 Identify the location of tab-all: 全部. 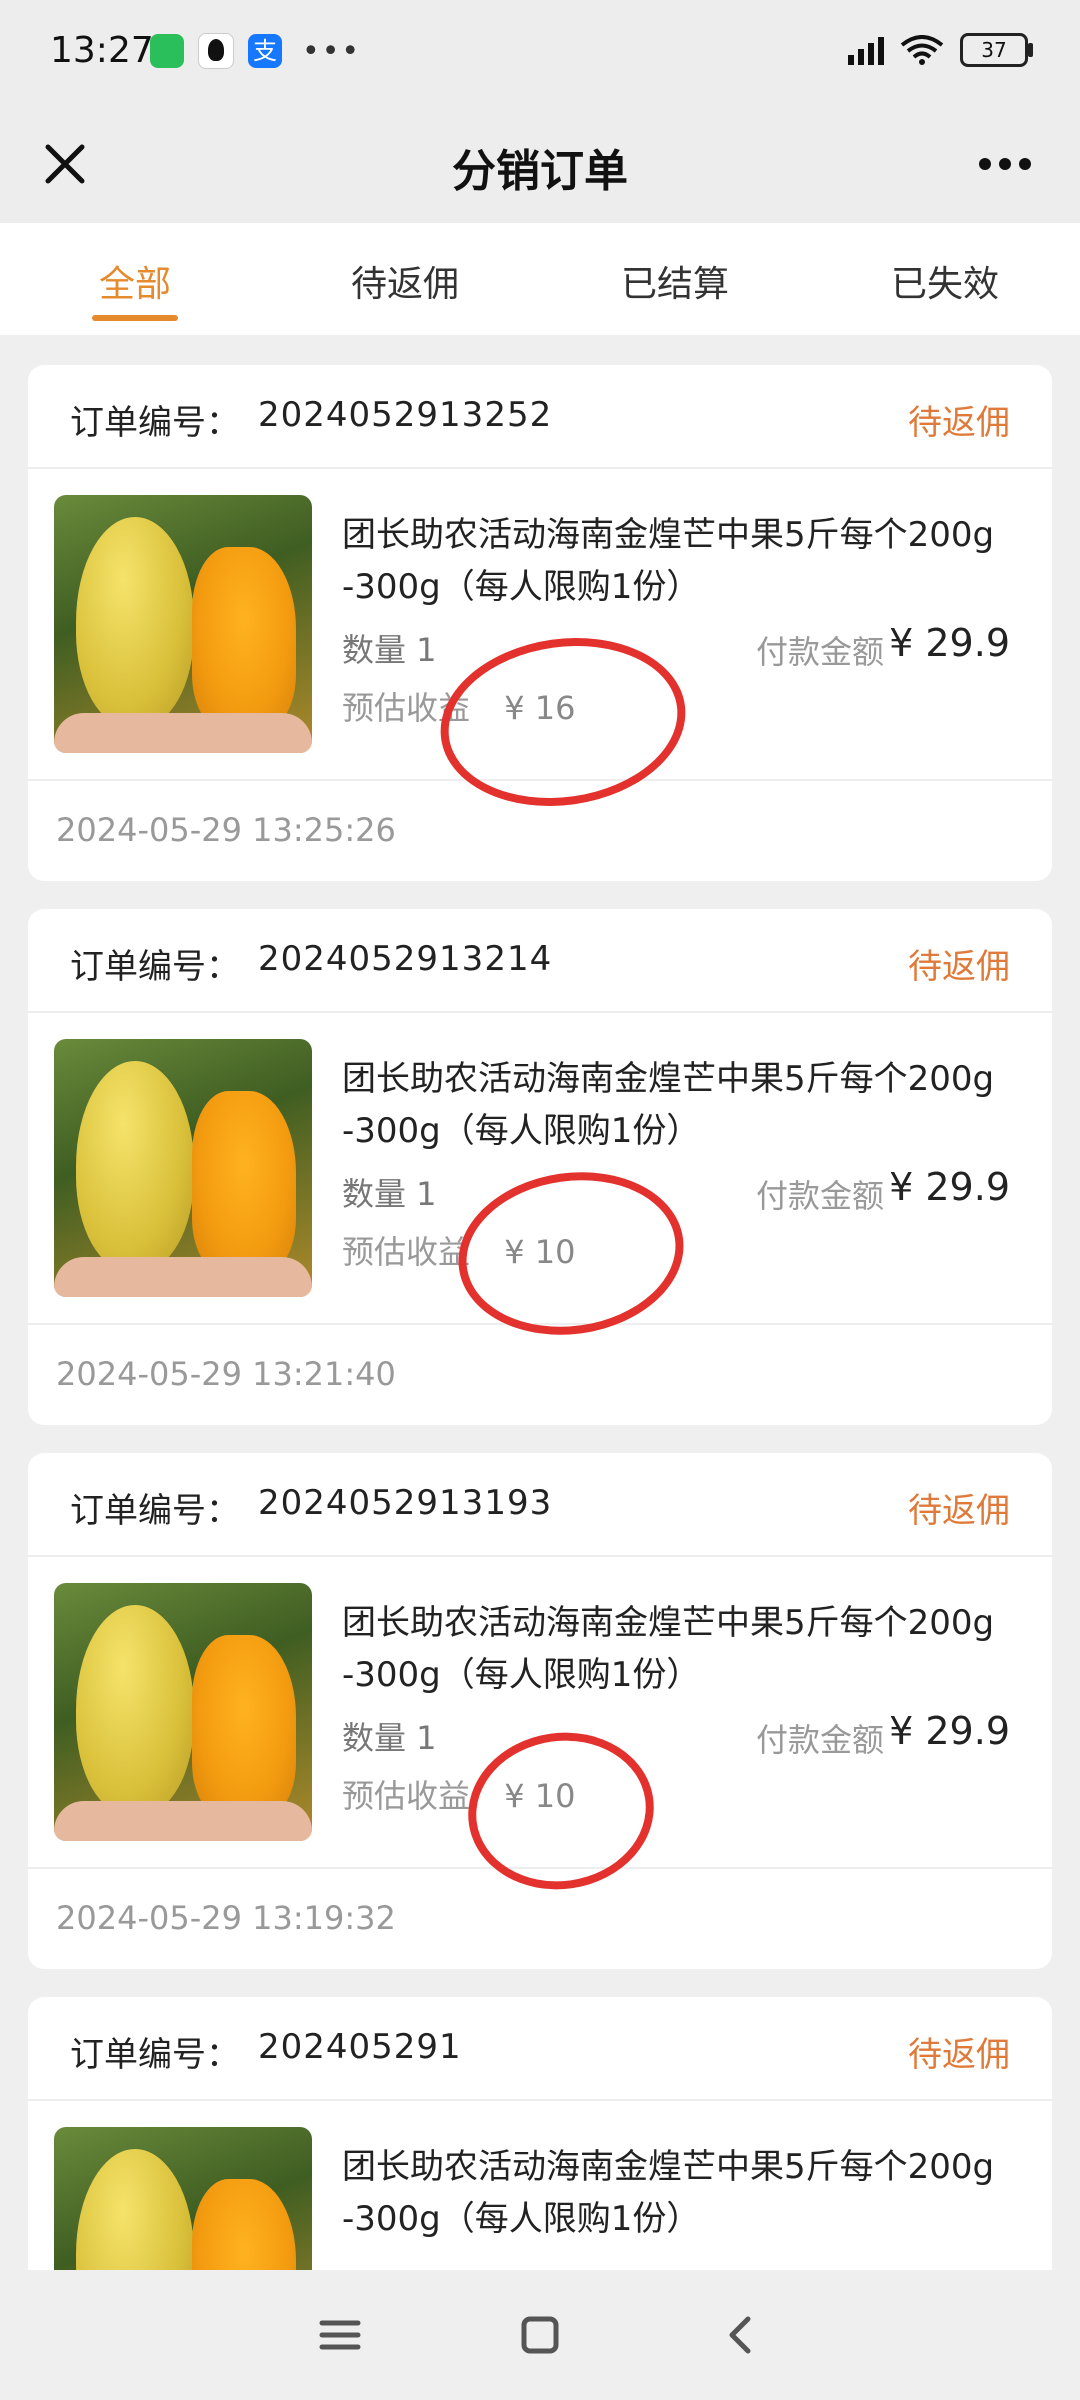
(135, 279).